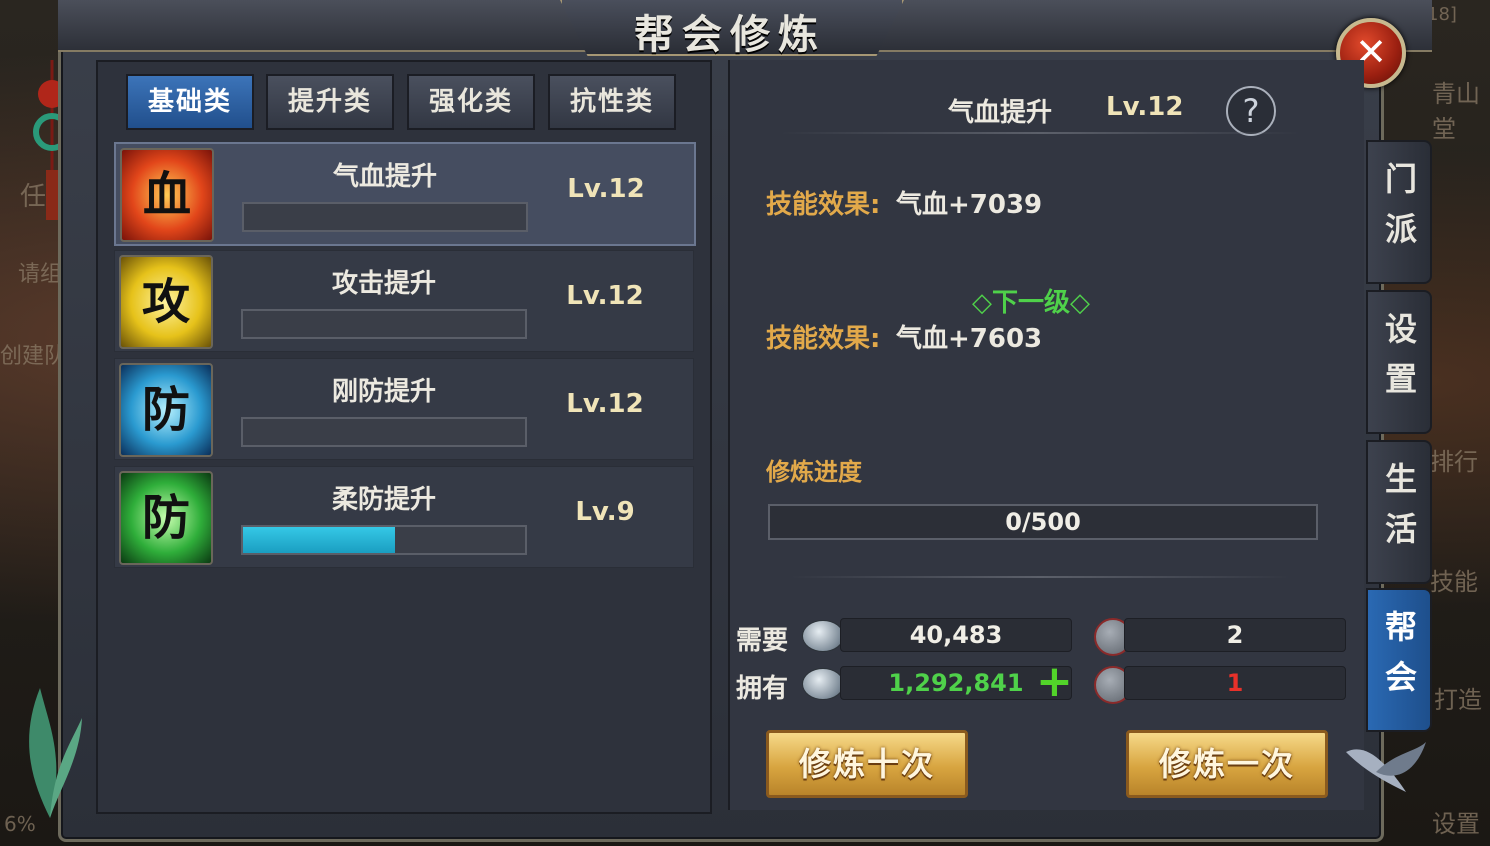  Describe the element at coordinates (1054, 682) in the screenshot. I see `add-silver-button: +` at that location.